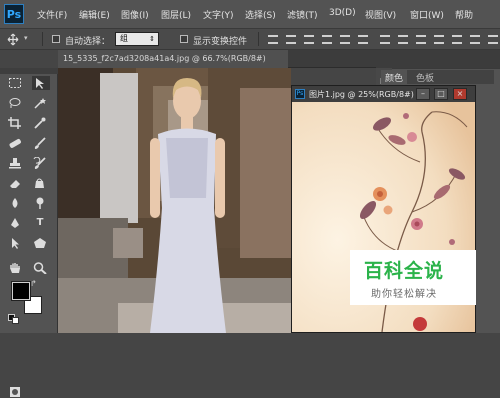  Describe the element at coordinates (15, 223) in the screenshot. I see `pen-icon` at that location.